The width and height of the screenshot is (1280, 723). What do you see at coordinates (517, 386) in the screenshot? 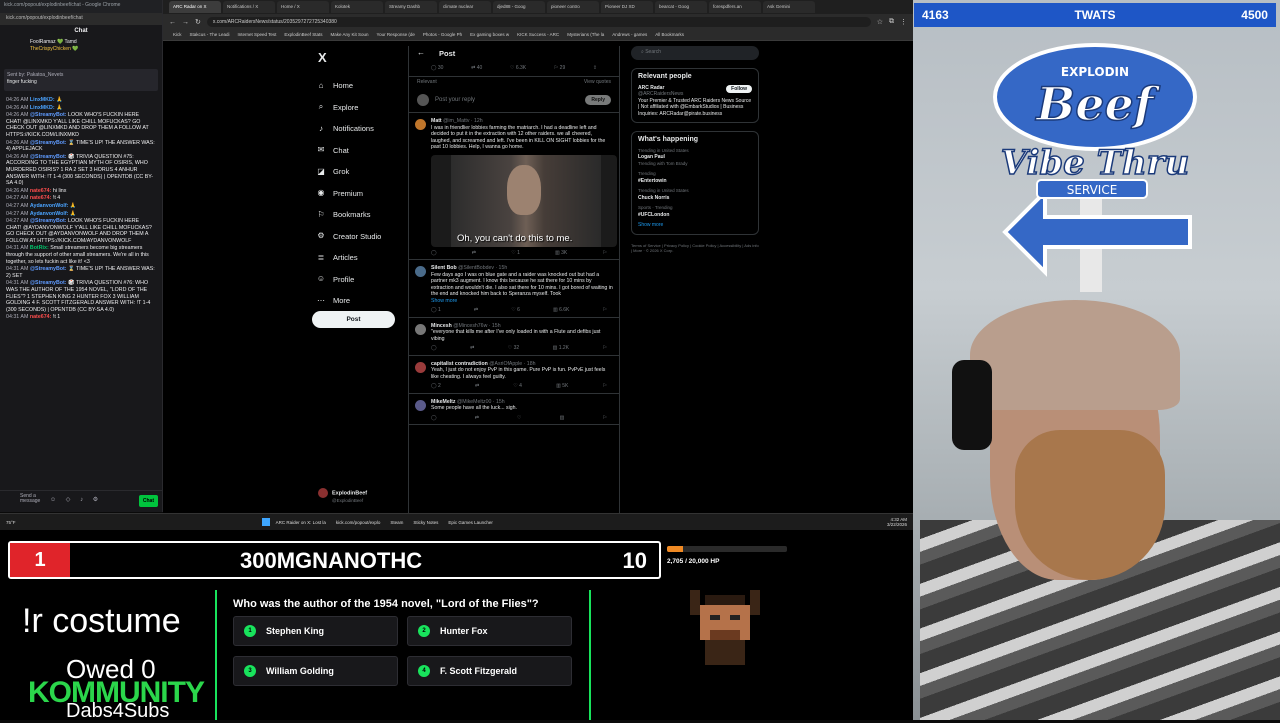
I see `like-icon: ♡ 4` at bounding box center [517, 386].